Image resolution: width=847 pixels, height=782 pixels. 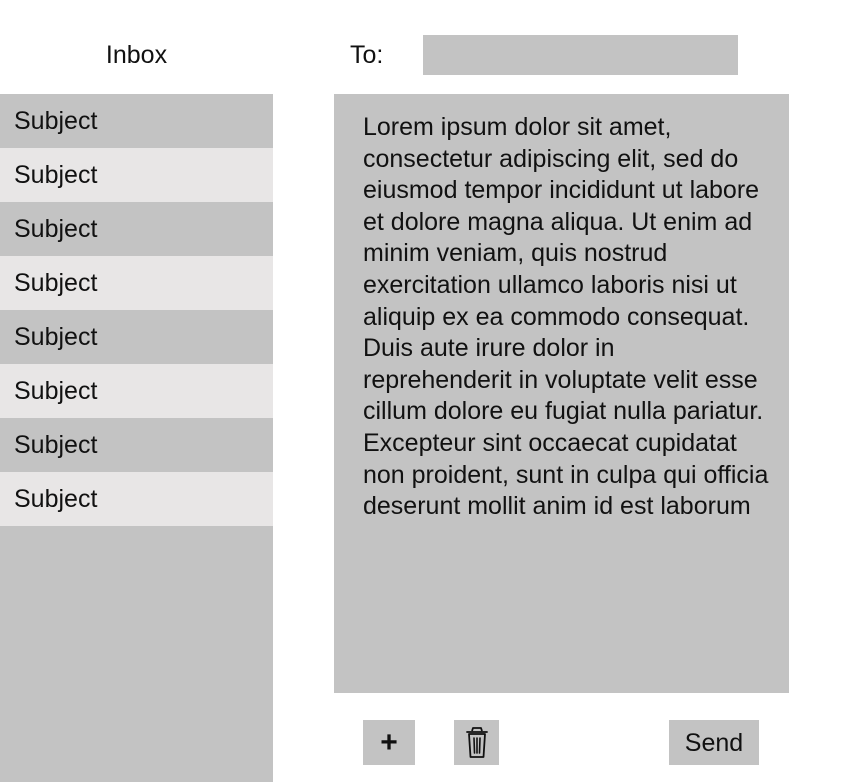 I want to click on inbox-item-2: Subject, so click(x=136, y=175).